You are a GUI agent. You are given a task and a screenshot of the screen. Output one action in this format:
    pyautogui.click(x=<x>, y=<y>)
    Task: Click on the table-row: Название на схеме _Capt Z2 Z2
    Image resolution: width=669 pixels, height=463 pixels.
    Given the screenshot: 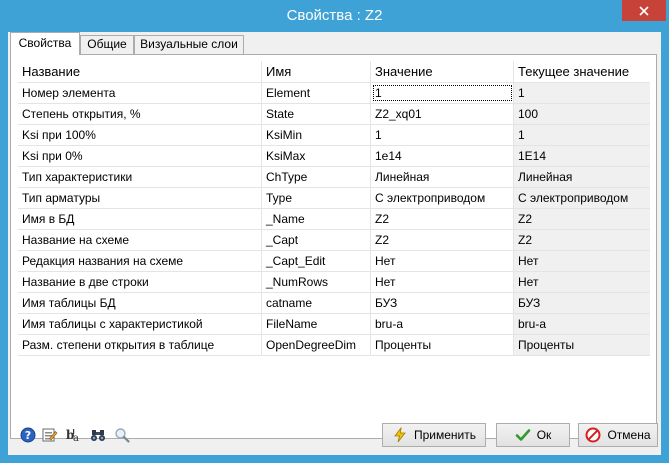 What is the action you would take?
    pyautogui.click(x=334, y=240)
    